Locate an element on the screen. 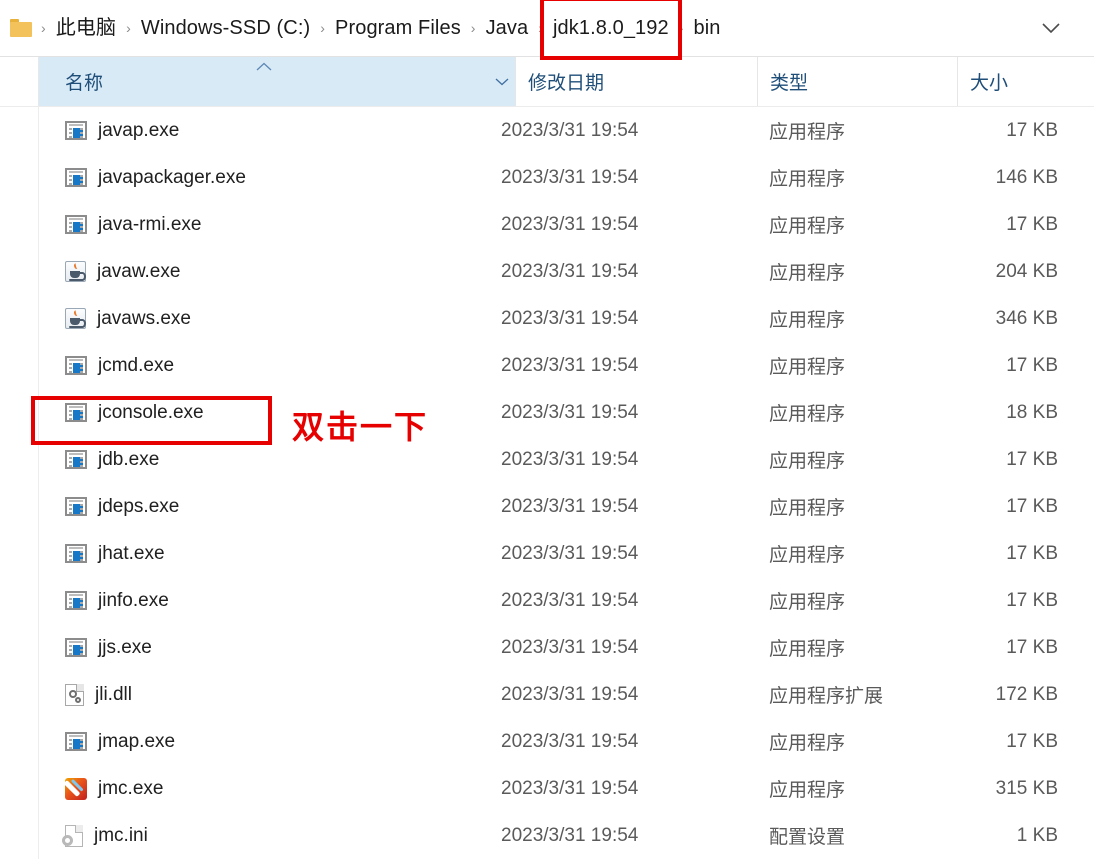 The width and height of the screenshot is (1094, 865). file-name-cell: javaw.exe is located at coordinates (264, 272).